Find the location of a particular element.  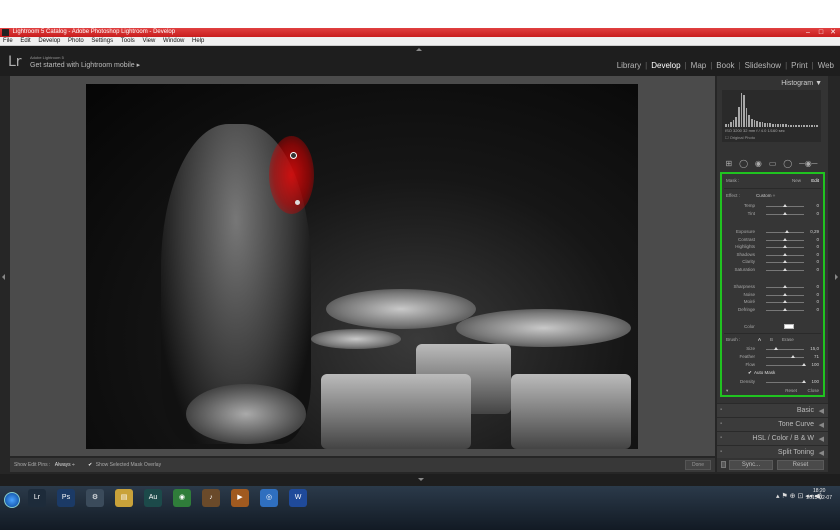

taskbar-app-icon: ◎ is located at coordinates (269, 498).